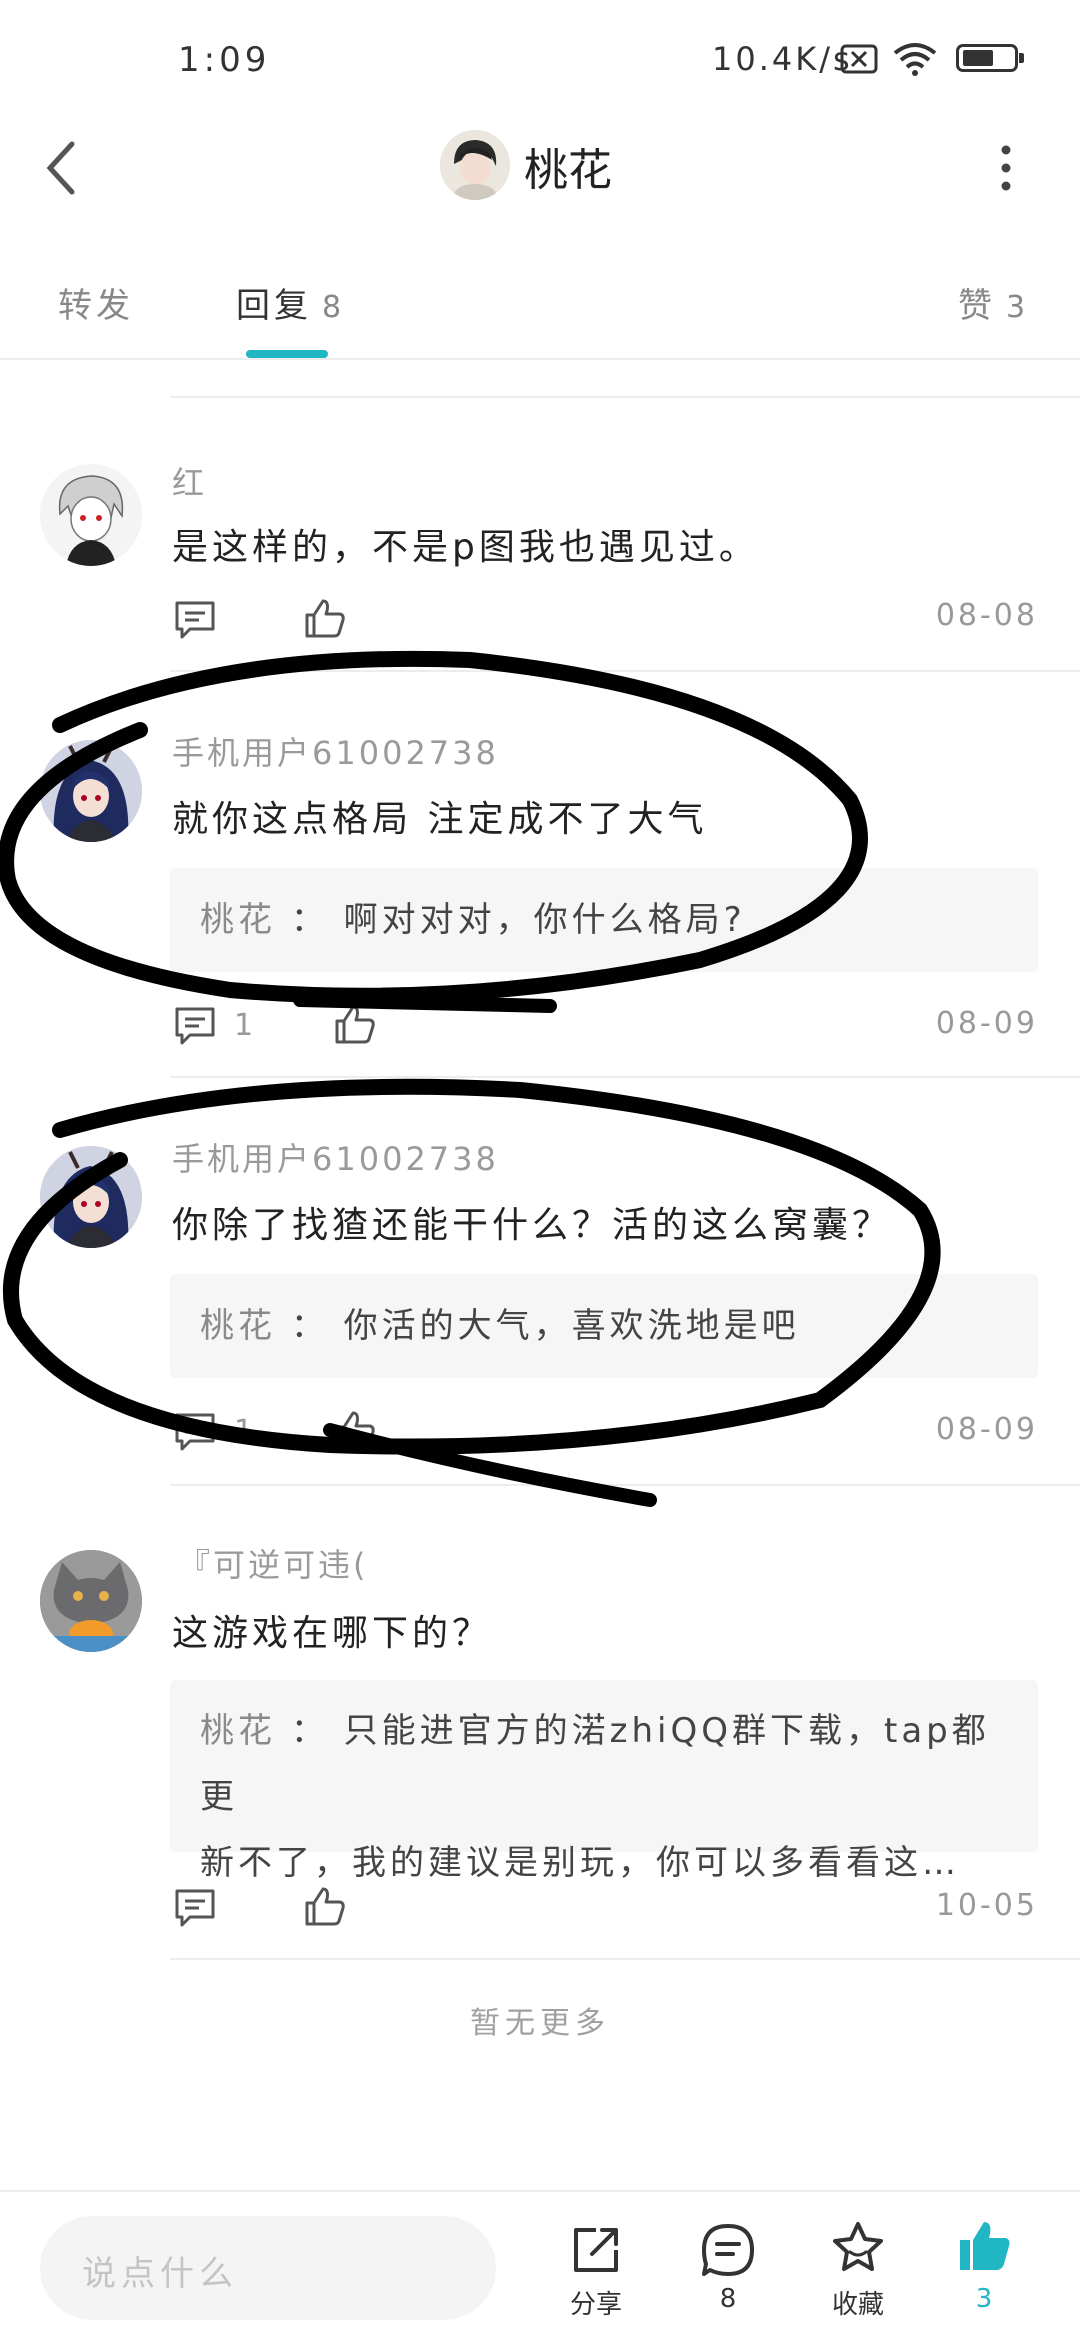  I want to click on chevron-left-icon, so click(62, 168).